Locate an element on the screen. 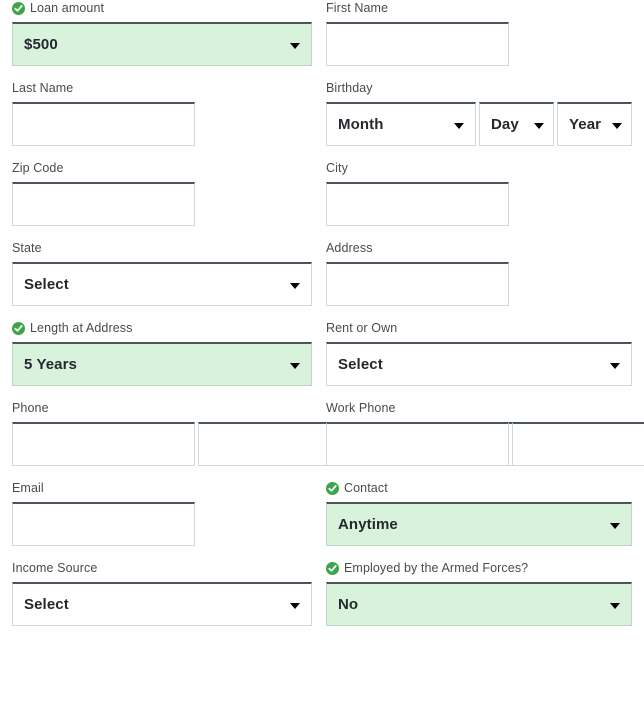 The height and width of the screenshot is (722, 644). field-label-form.rows.7.right: Employed by the Armed Forces? is located at coordinates (479, 568).